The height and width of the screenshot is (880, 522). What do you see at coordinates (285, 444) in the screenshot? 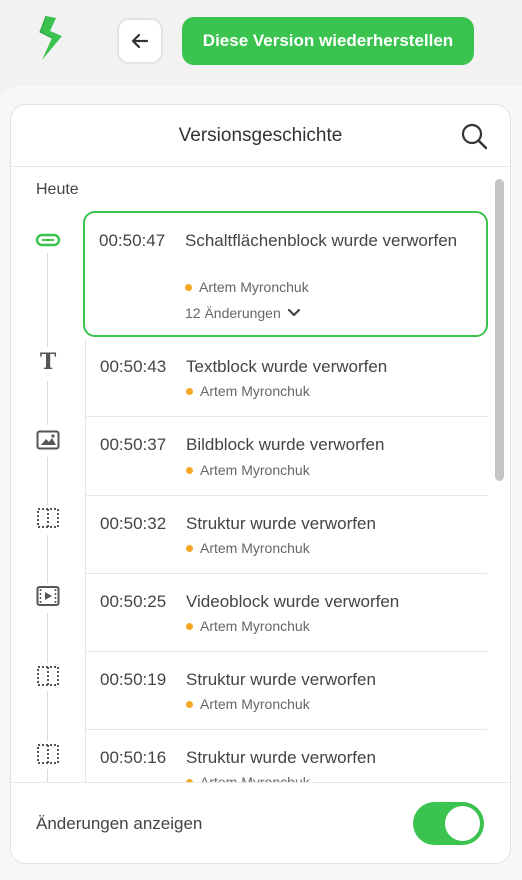
I see `version-title: Bildblock wurde verworfen` at bounding box center [285, 444].